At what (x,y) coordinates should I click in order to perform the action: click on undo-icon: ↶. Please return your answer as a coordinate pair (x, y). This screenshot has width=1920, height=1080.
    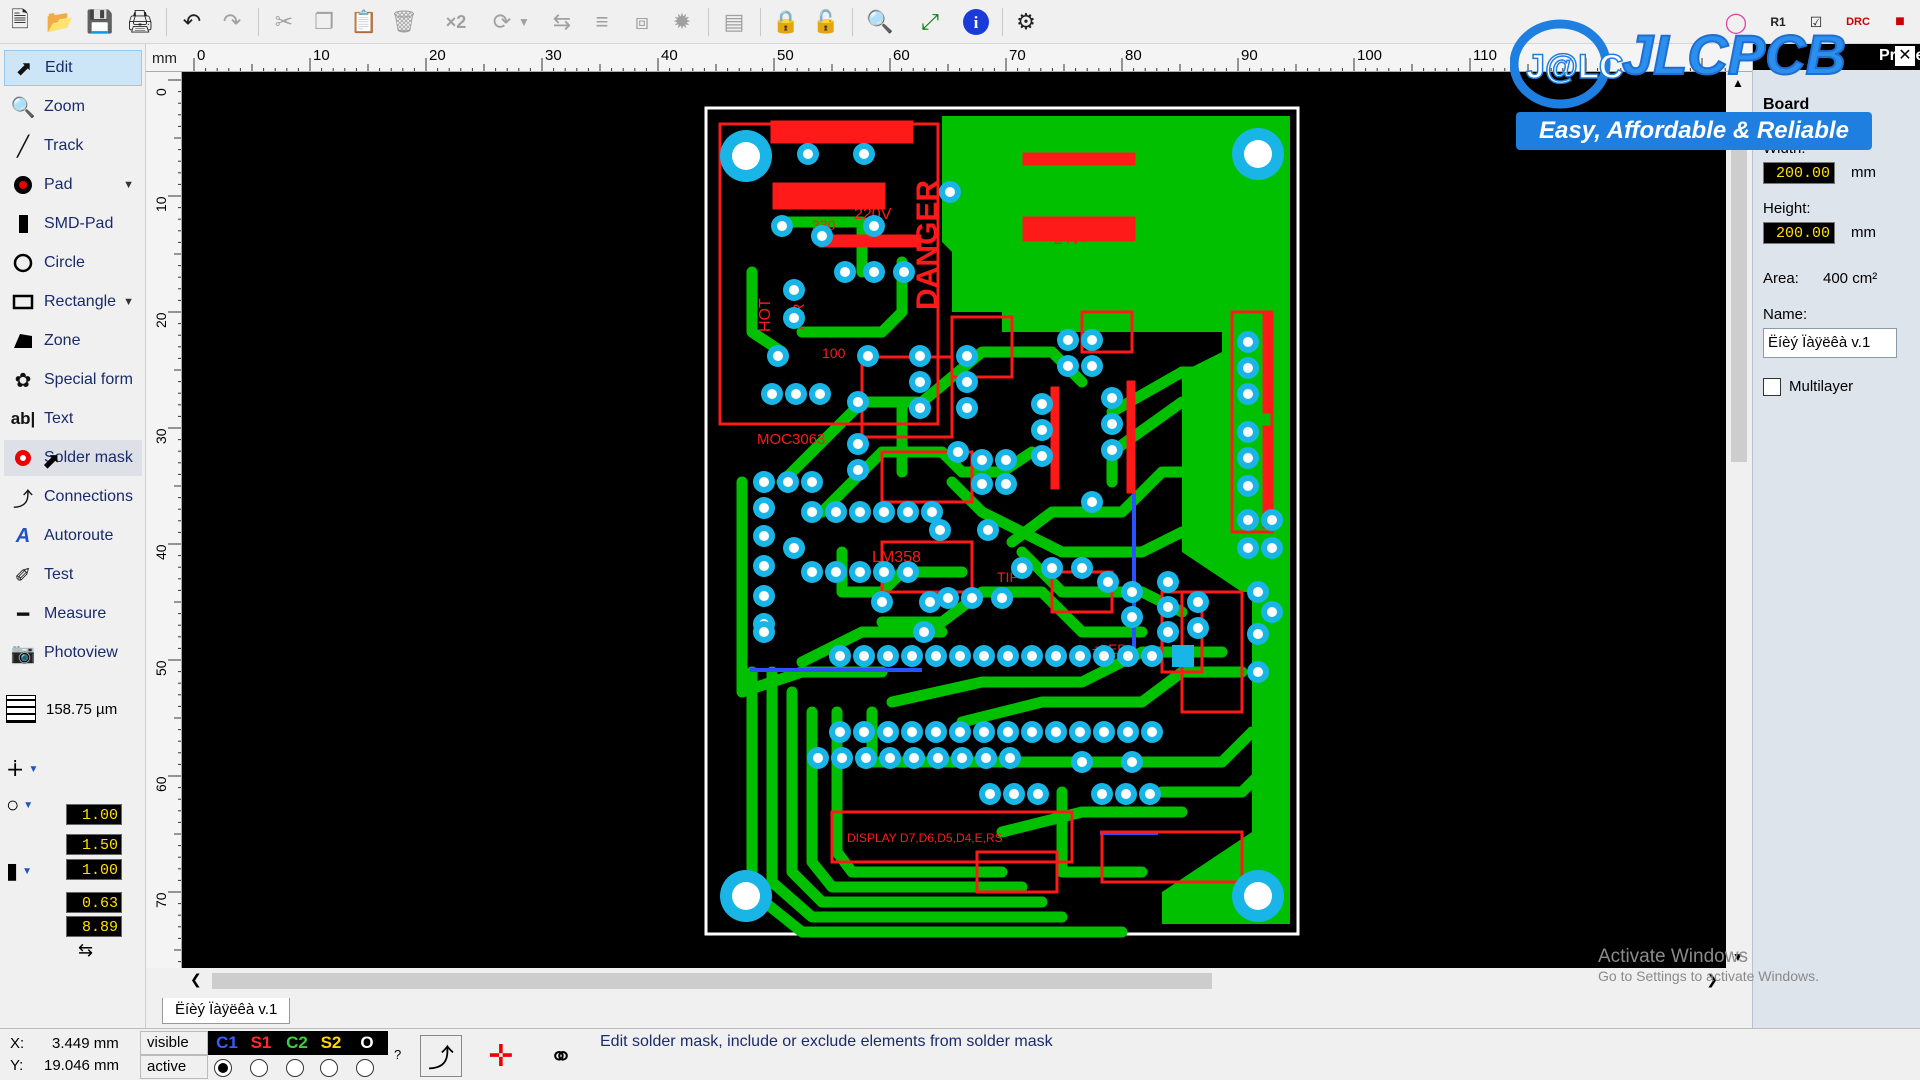
    Looking at the image, I should click on (192, 22).